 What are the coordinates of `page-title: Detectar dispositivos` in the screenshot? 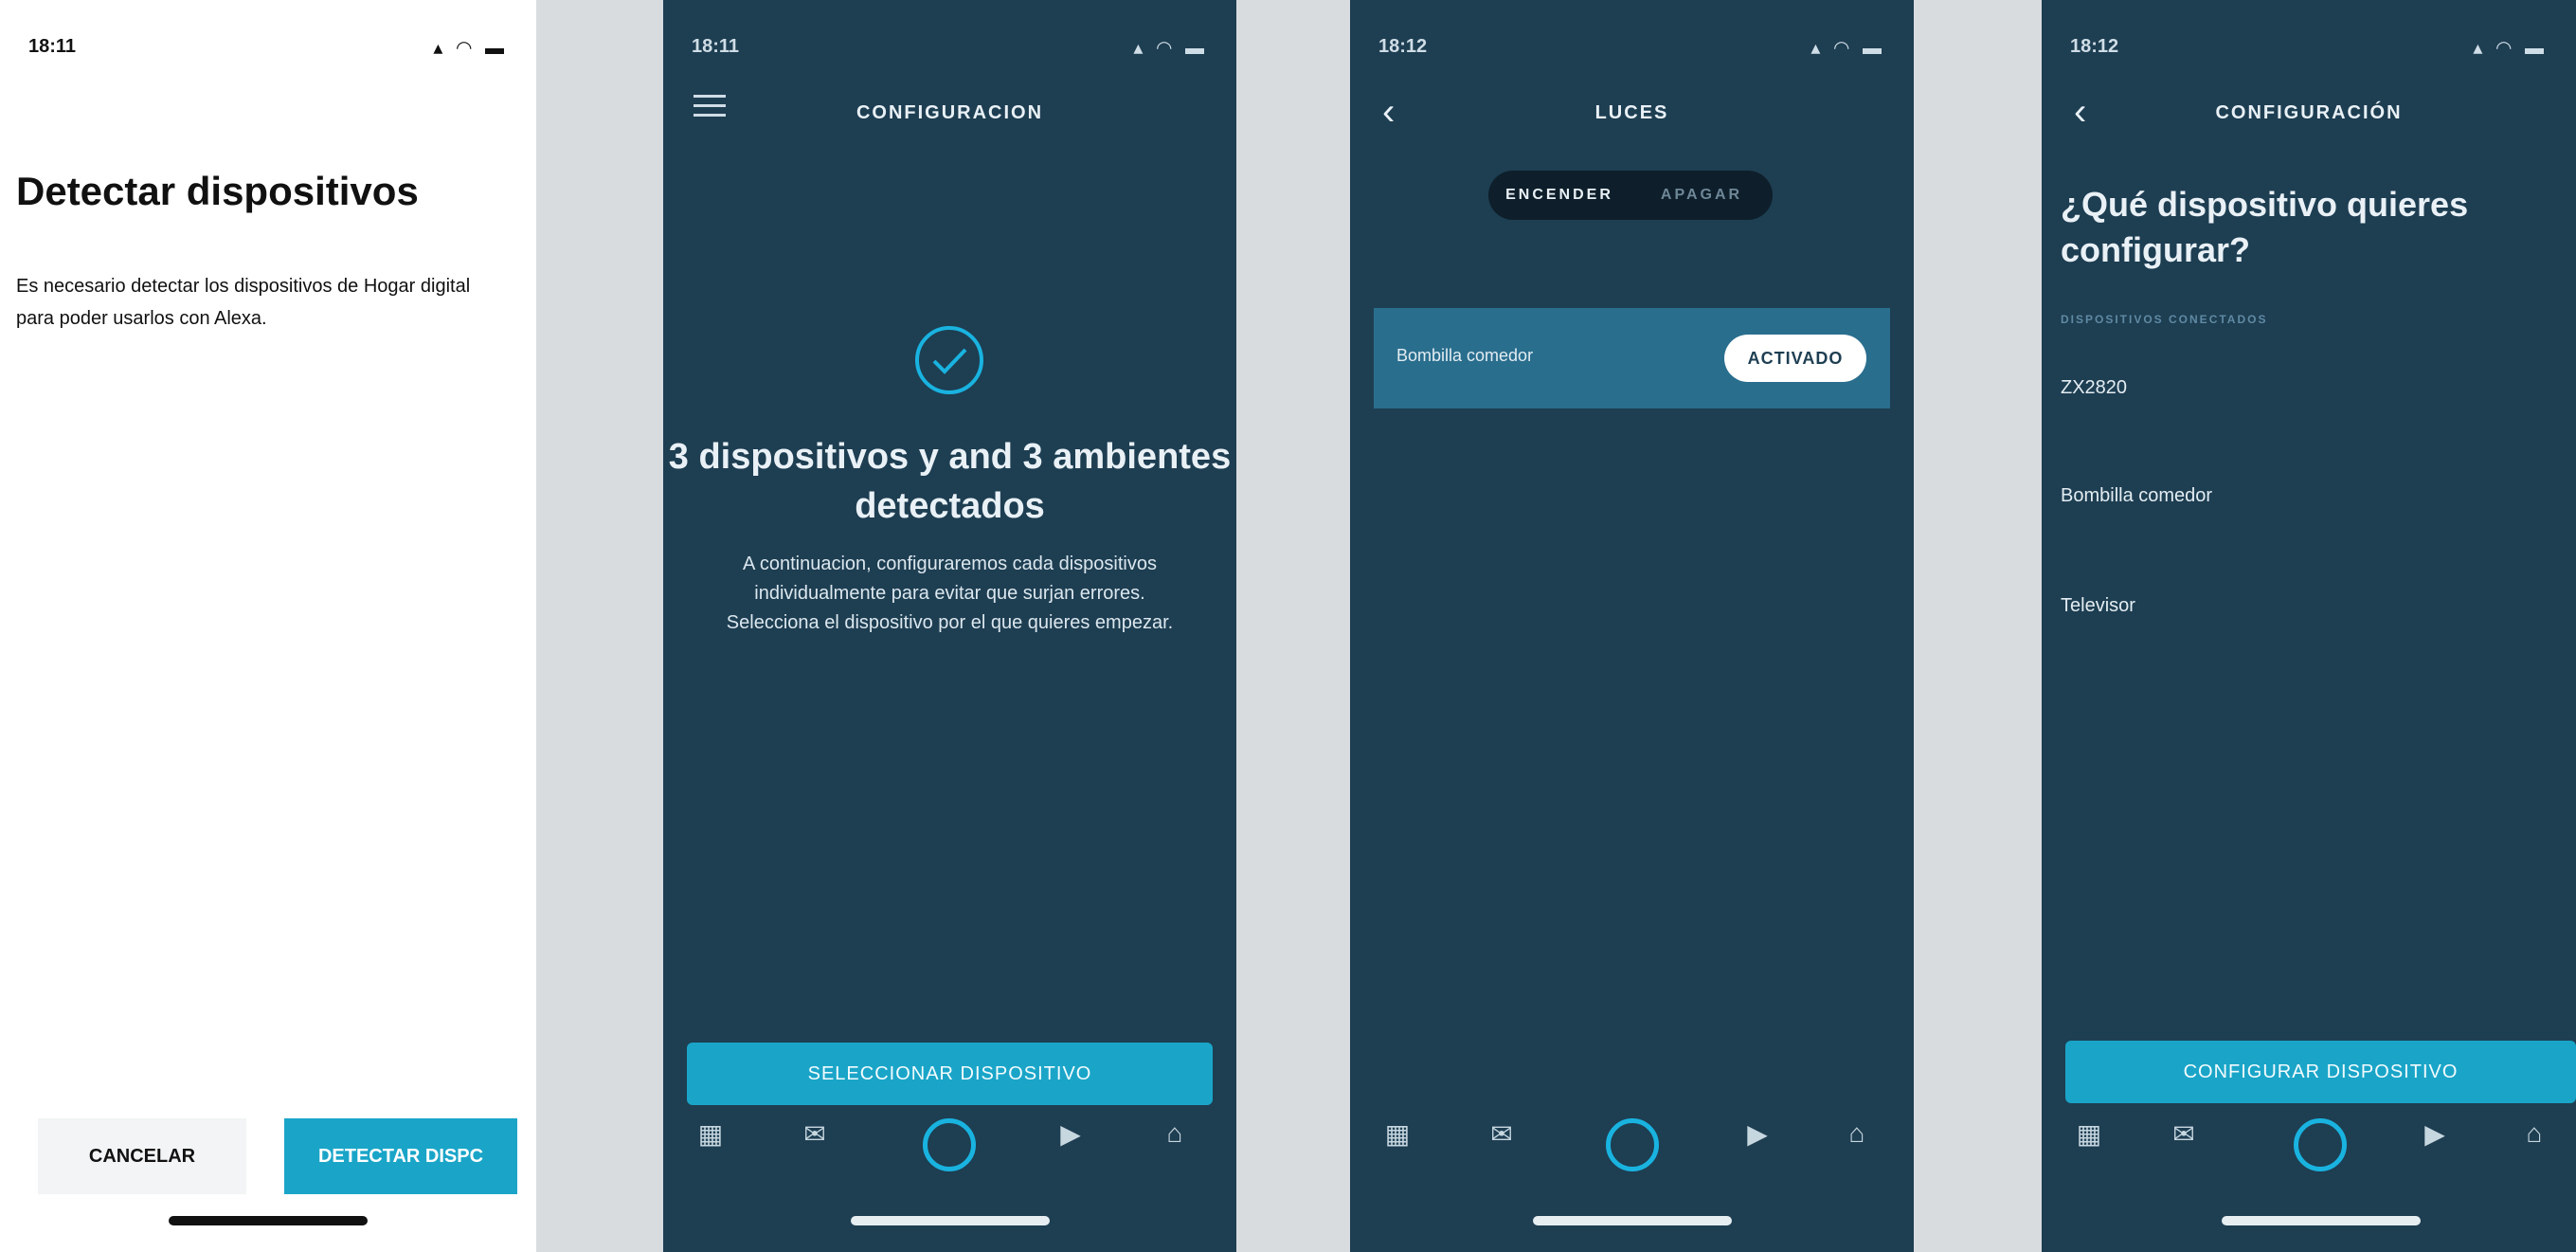 It's located at (217, 191).